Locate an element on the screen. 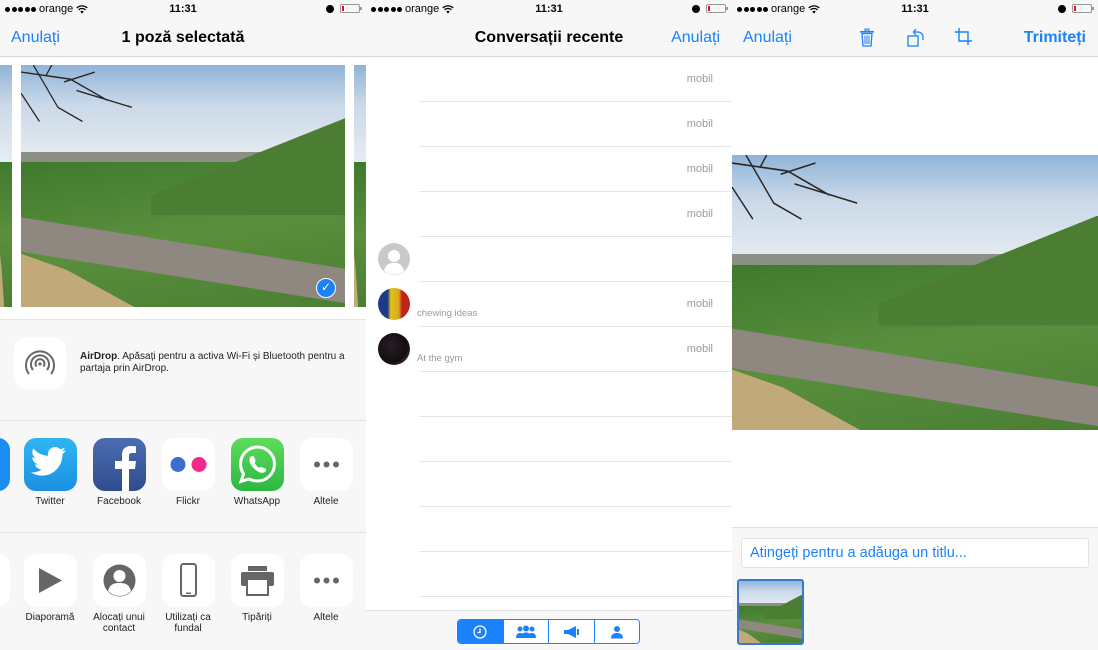  delete-button is located at coordinates (867, 40).